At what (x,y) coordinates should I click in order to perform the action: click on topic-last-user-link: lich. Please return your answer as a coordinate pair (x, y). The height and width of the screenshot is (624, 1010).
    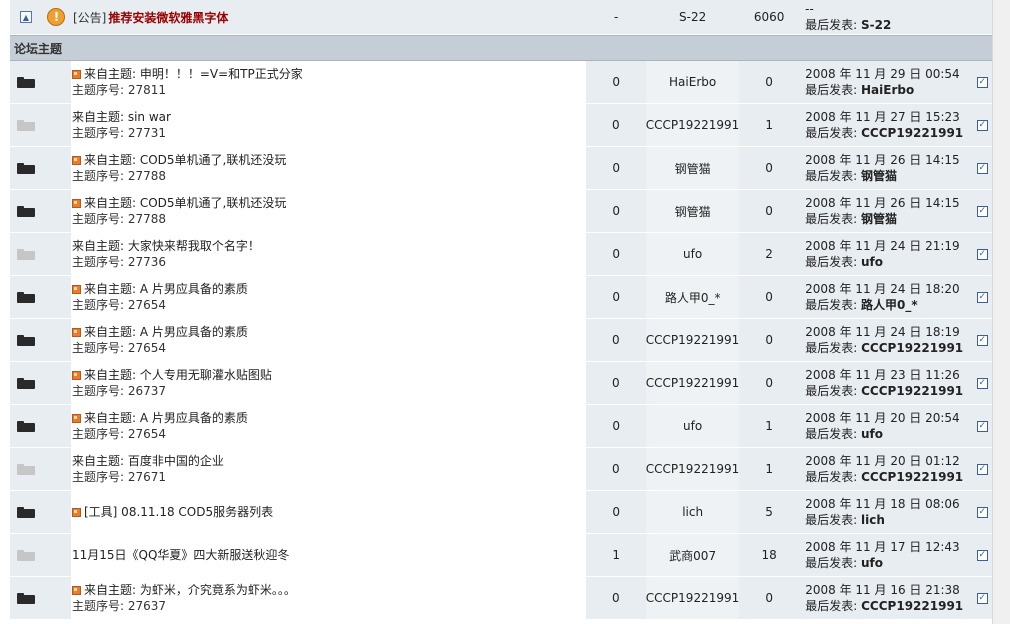
    Looking at the image, I should click on (873, 520).